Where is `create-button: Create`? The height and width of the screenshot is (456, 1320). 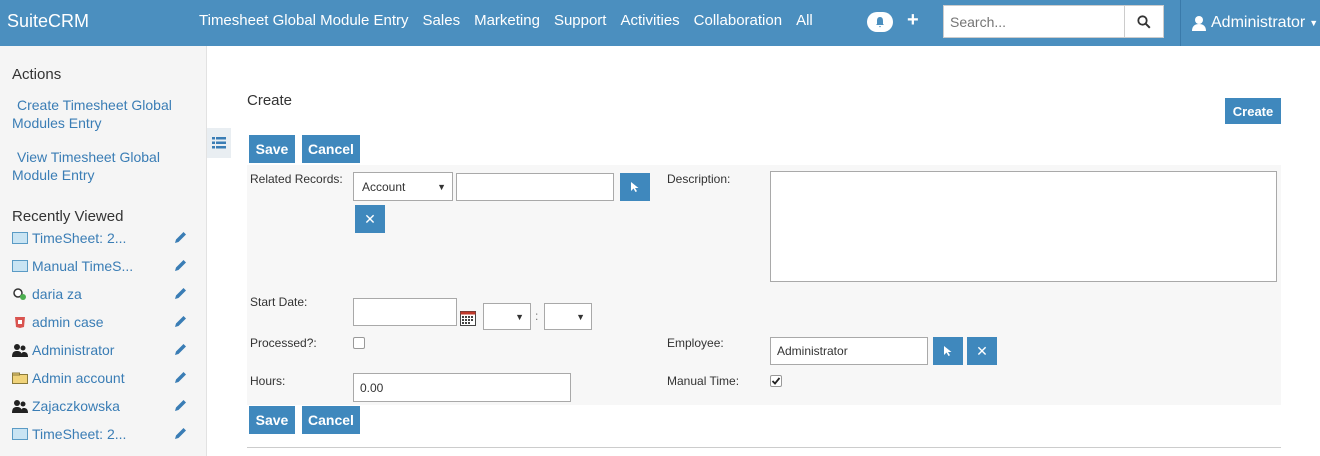
create-button: Create is located at coordinates (1253, 111).